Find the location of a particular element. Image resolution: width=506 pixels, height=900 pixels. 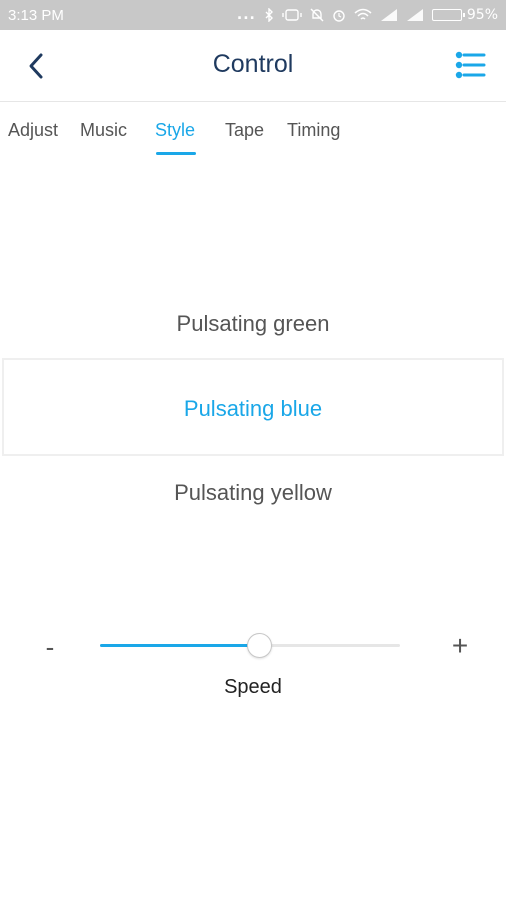

tab-timing: Timing is located at coordinates (313, 130).